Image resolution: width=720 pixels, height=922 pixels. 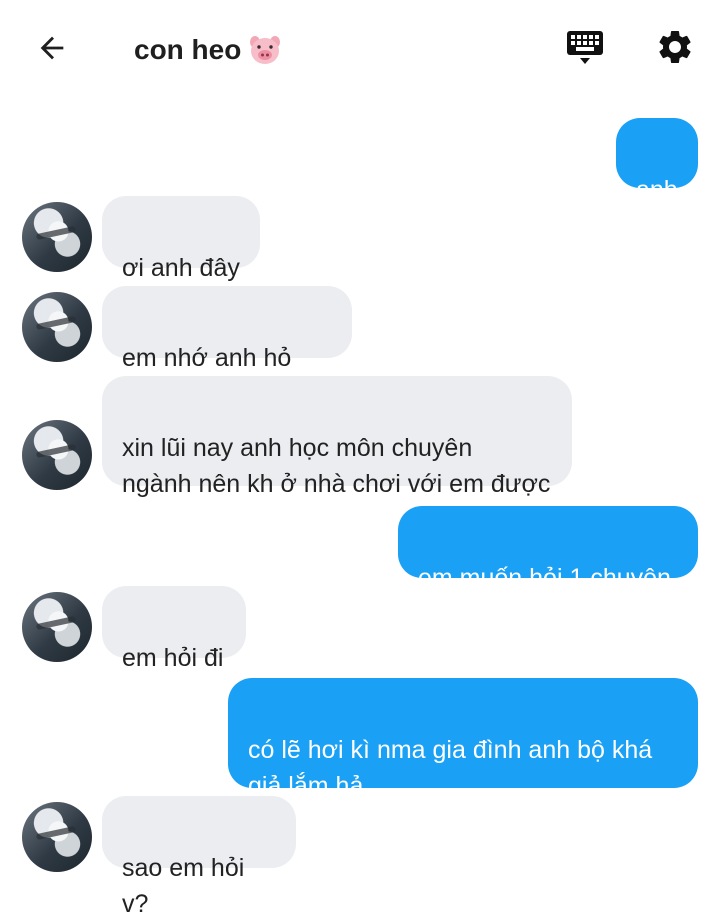 I want to click on message-text: anh, so click(x=657, y=190).